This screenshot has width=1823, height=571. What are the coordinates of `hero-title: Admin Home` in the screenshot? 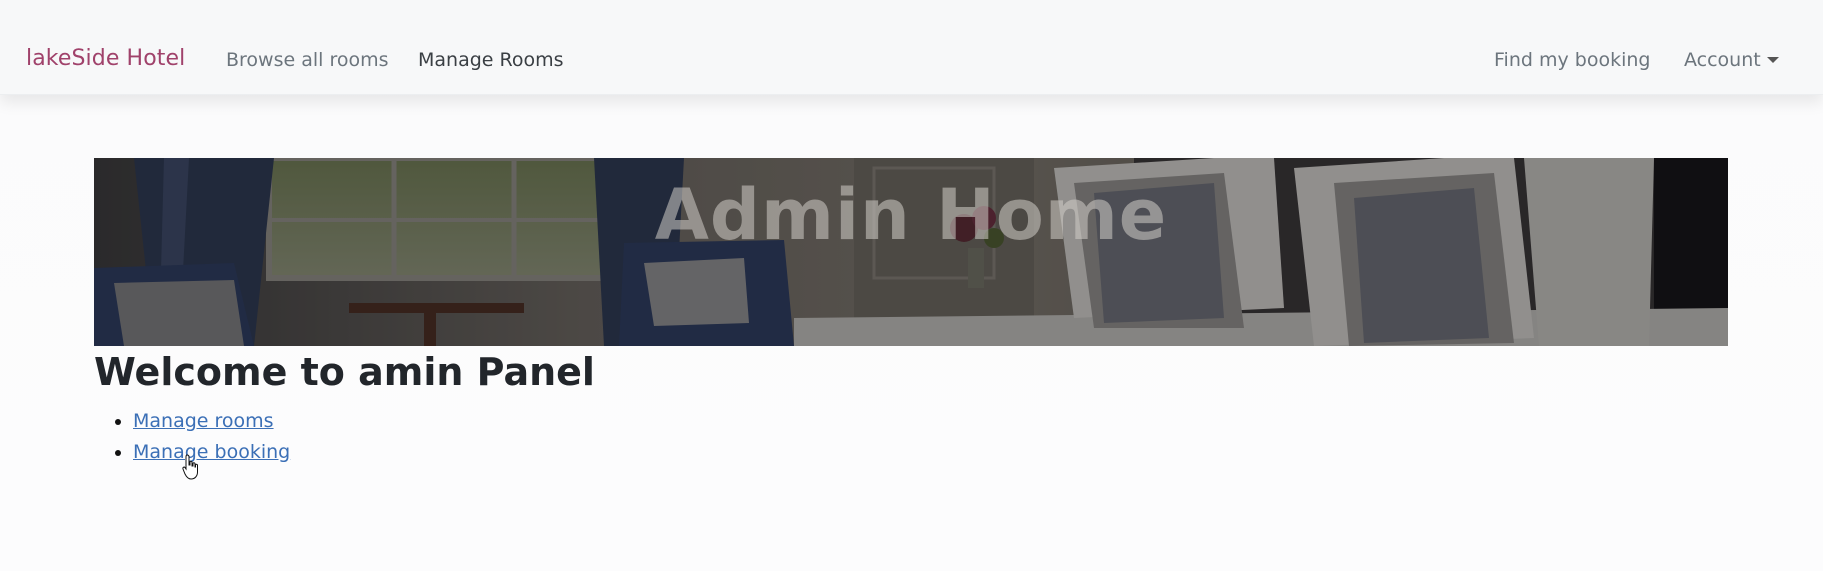 It's located at (911, 215).